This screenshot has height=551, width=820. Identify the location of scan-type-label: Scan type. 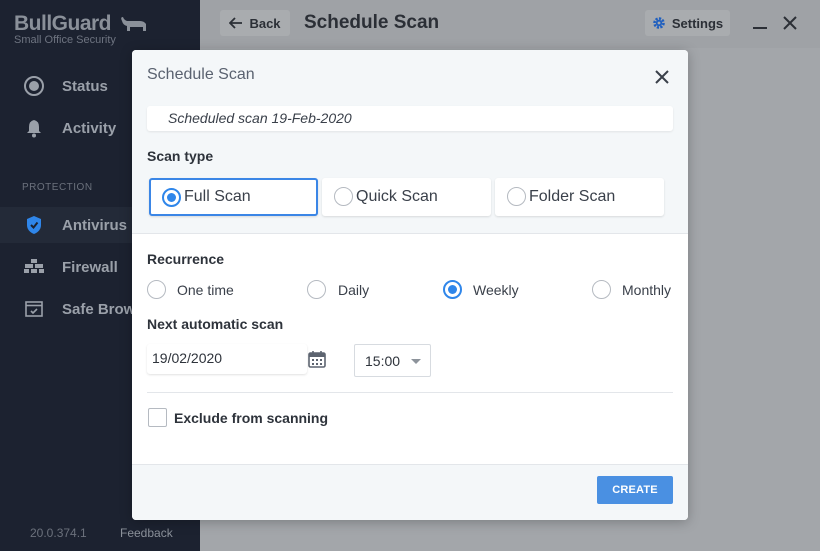
(180, 156).